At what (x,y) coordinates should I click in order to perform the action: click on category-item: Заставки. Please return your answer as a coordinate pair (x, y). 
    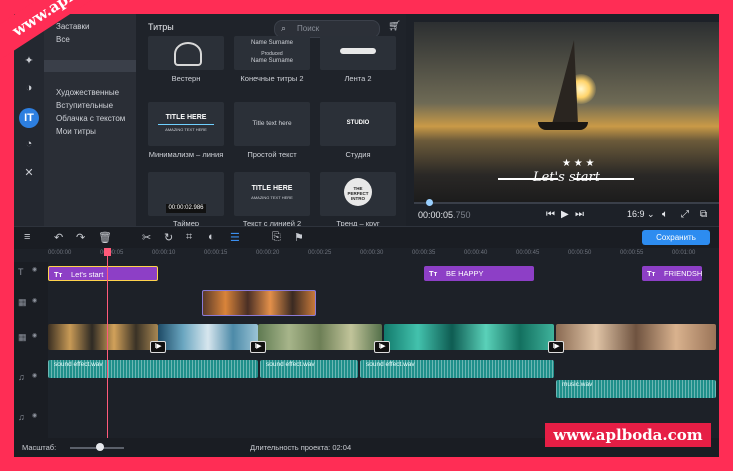
    Looking at the image, I should click on (73, 26).